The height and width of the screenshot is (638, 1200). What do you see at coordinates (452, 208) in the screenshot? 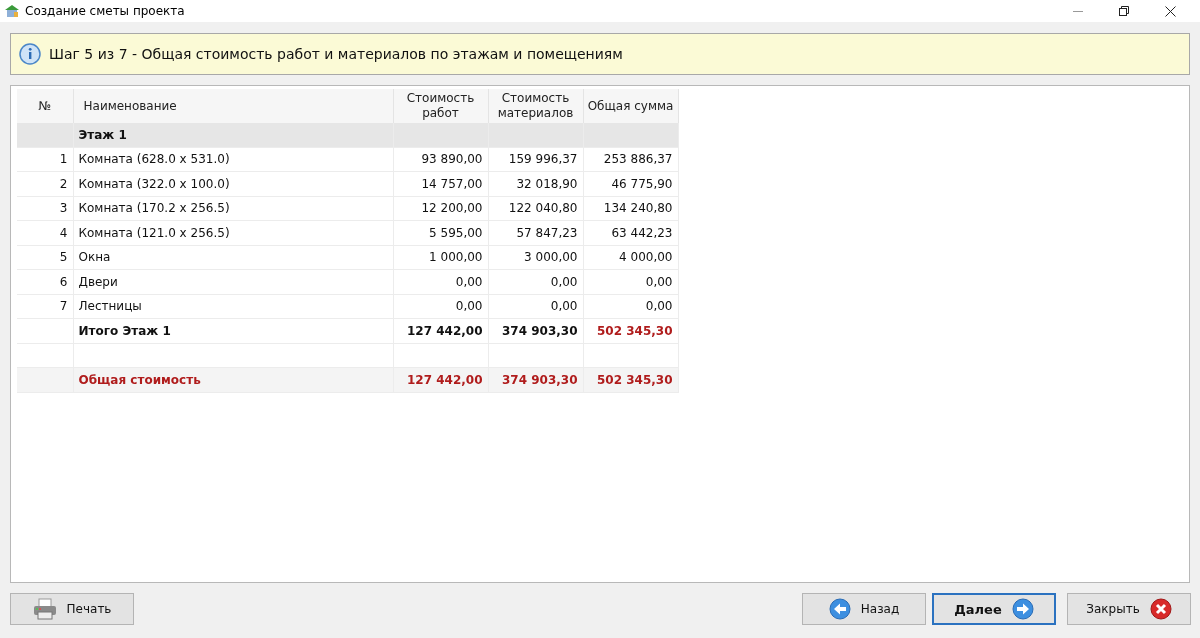
I see `table-cell: 12 200,00` at bounding box center [452, 208].